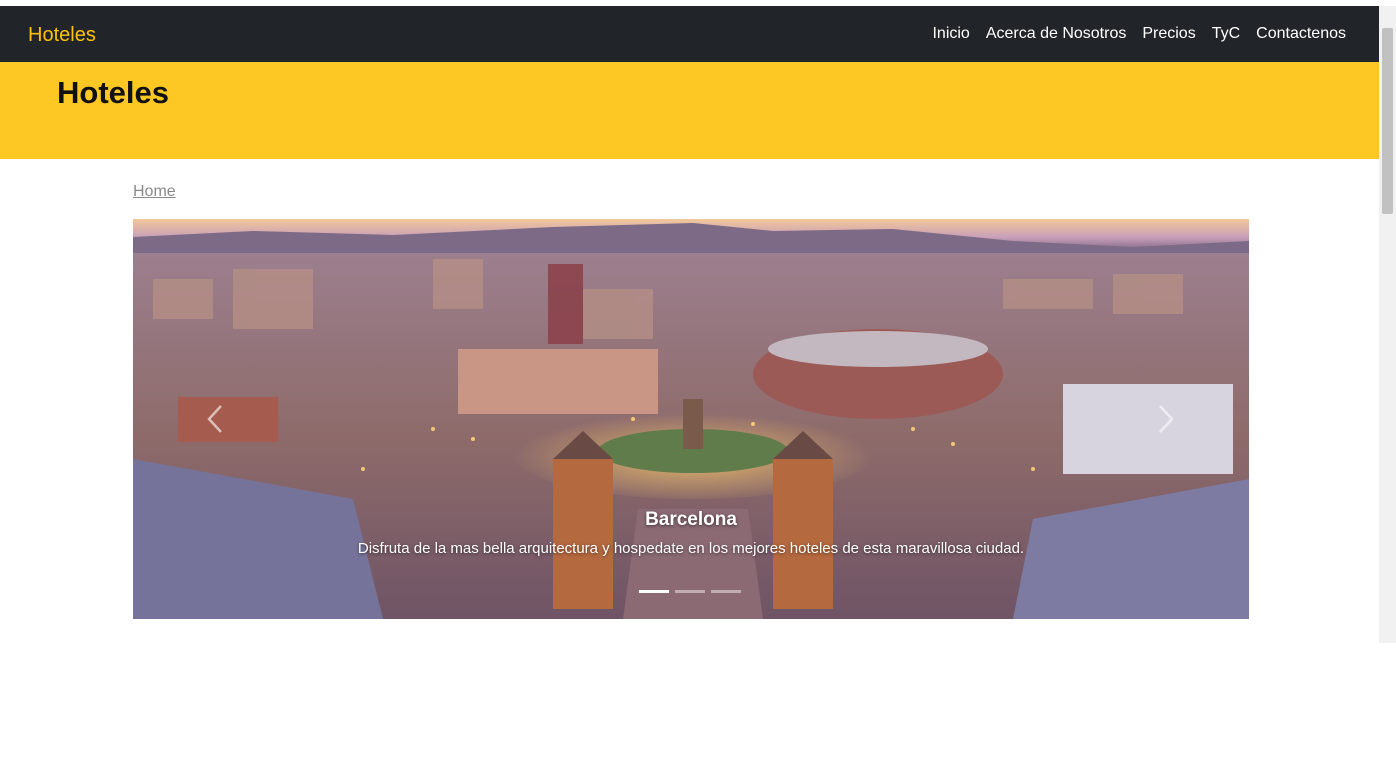 This screenshot has height=768, width=1396. I want to click on caption-title: Barcelona, so click(691, 519).